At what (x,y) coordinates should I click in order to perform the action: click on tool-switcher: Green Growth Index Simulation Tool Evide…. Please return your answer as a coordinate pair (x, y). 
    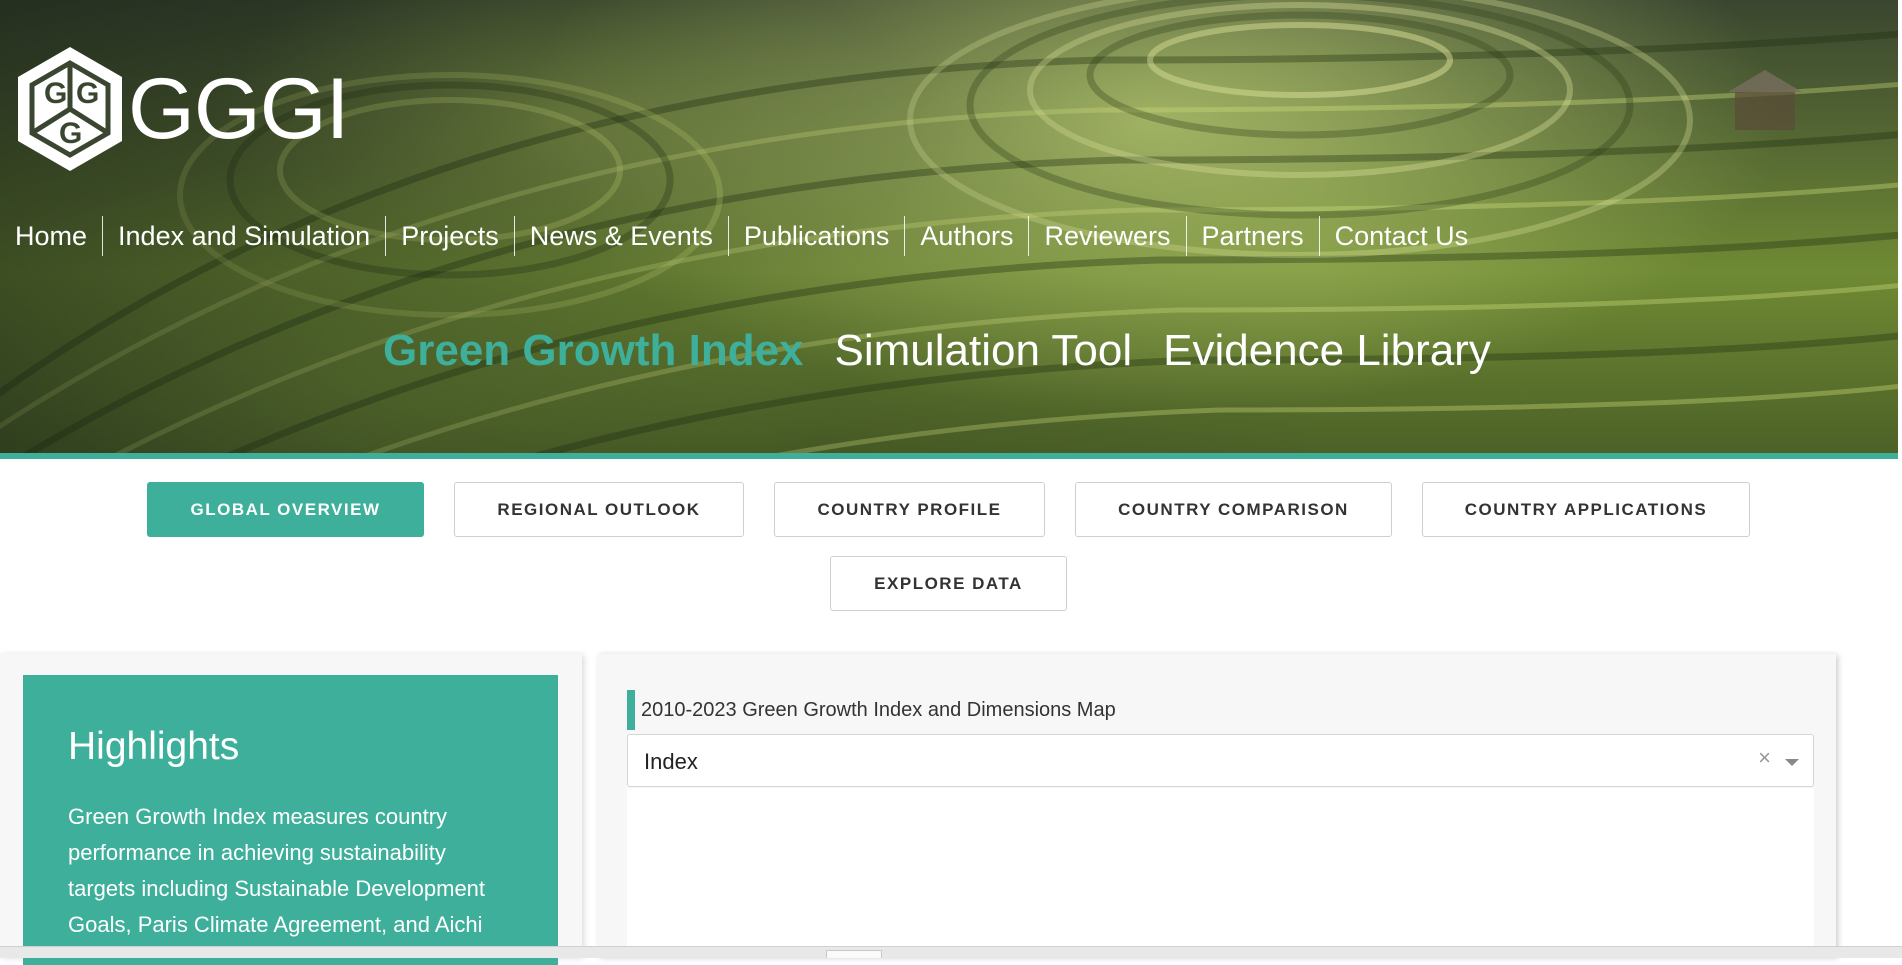
    Looking at the image, I should click on (952, 351).